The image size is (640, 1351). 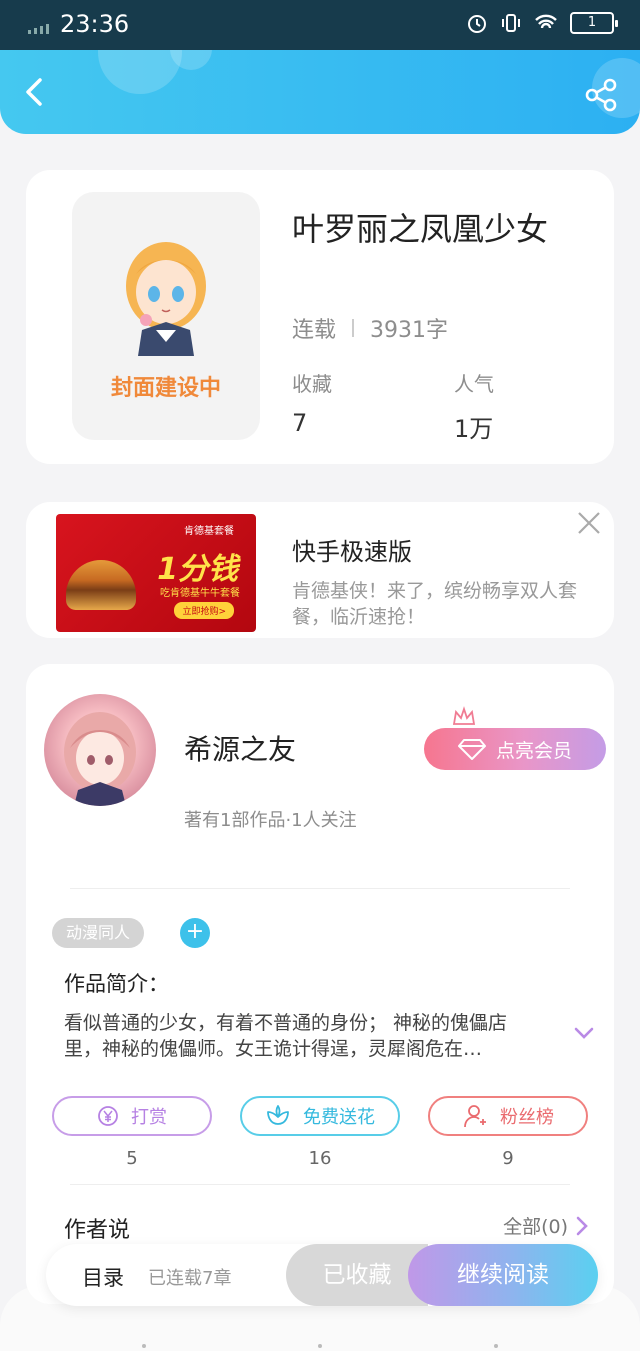 I want to click on favorites-stat: 收藏 7, so click(x=312, y=402).